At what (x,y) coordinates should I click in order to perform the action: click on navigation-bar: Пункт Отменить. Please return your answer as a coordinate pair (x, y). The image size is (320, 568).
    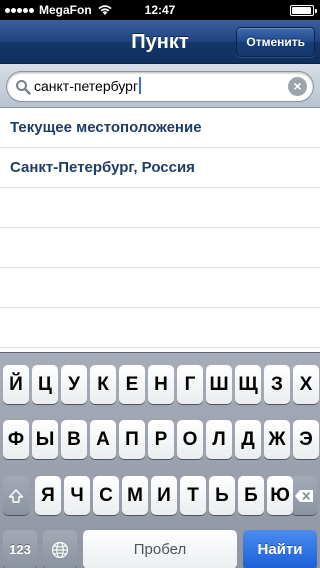
    Looking at the image, I should click on (160, 42).